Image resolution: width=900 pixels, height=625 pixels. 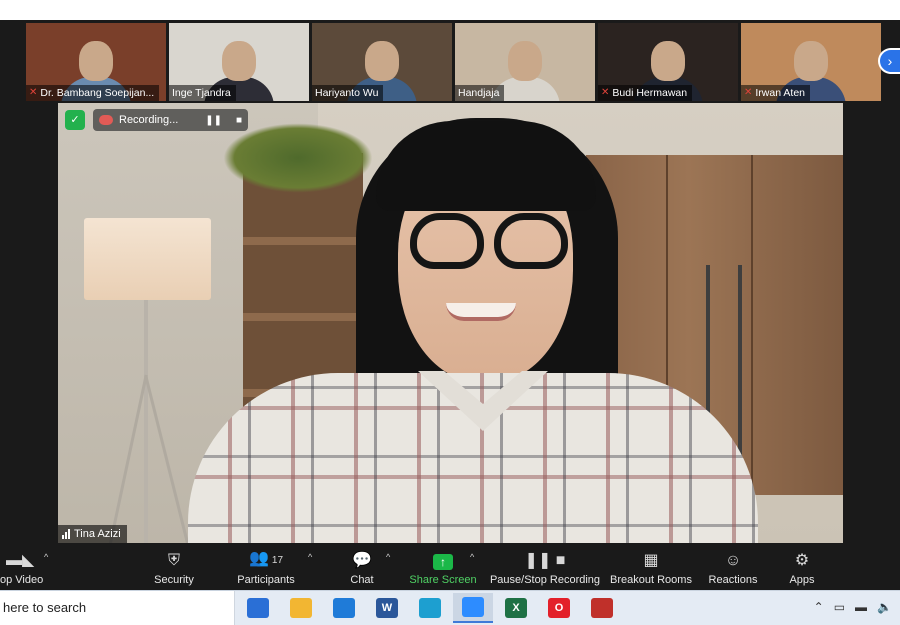 I want to click on excel-icon: X, so click(x=516, y=608).